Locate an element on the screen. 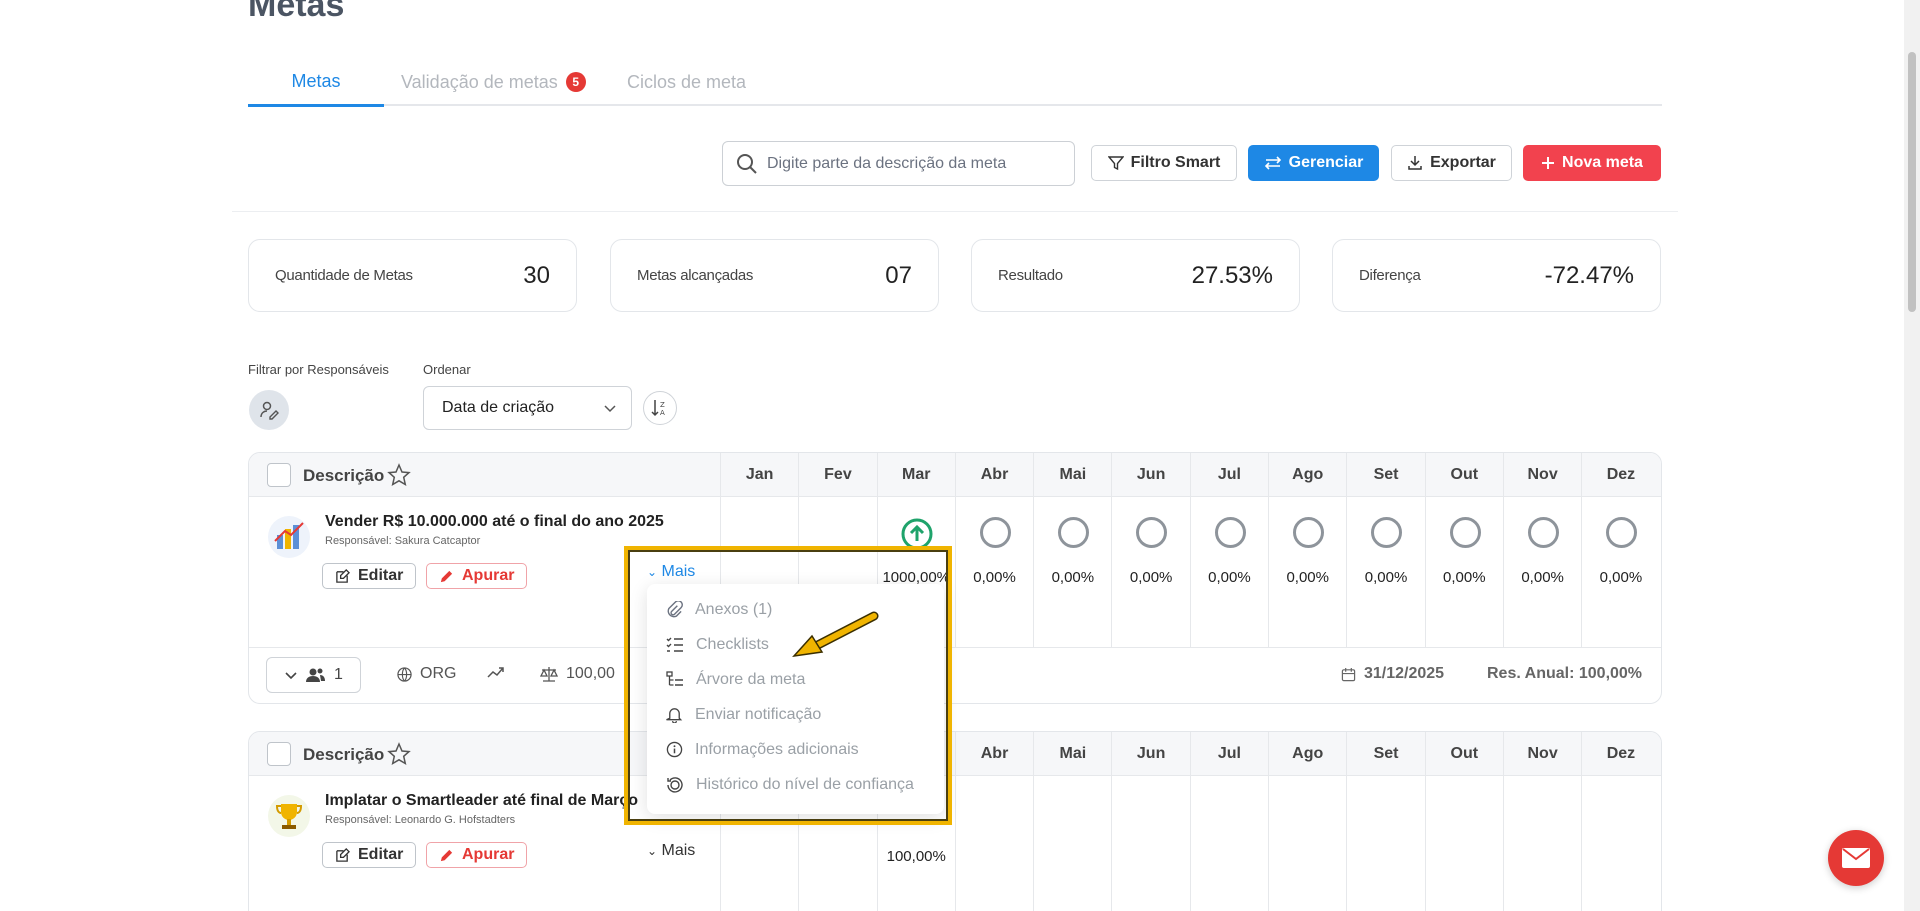 This screenshot has width=1920, height=911. month-cell-jul: 0,00% is located at coordinates (1228, 572).